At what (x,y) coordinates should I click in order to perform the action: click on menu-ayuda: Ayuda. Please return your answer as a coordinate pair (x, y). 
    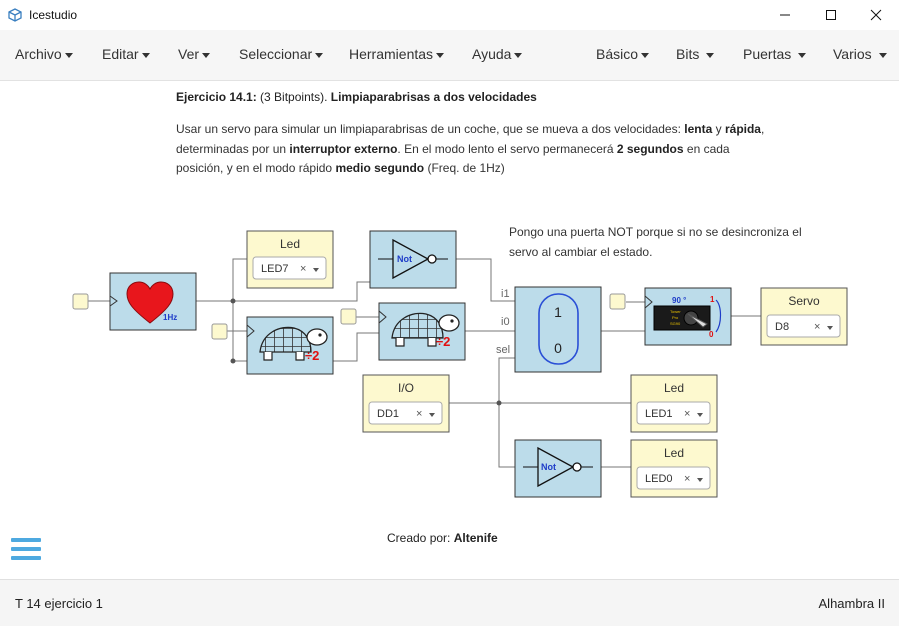
    Looking at the image, I should click on (497, 54).